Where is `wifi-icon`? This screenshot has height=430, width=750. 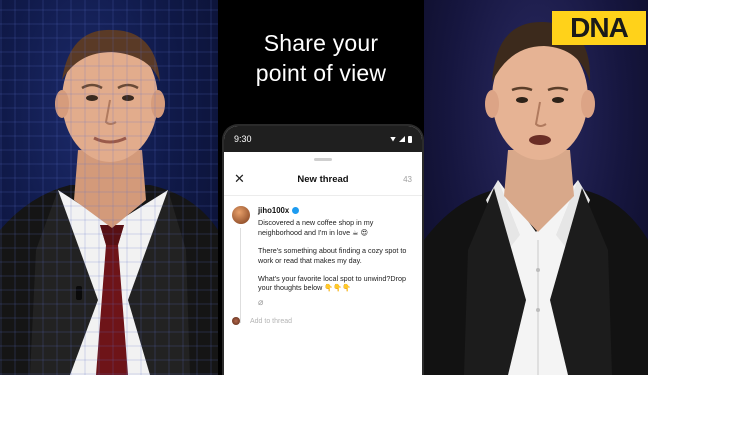
wifi-icon is located at coordinates (393, 139).